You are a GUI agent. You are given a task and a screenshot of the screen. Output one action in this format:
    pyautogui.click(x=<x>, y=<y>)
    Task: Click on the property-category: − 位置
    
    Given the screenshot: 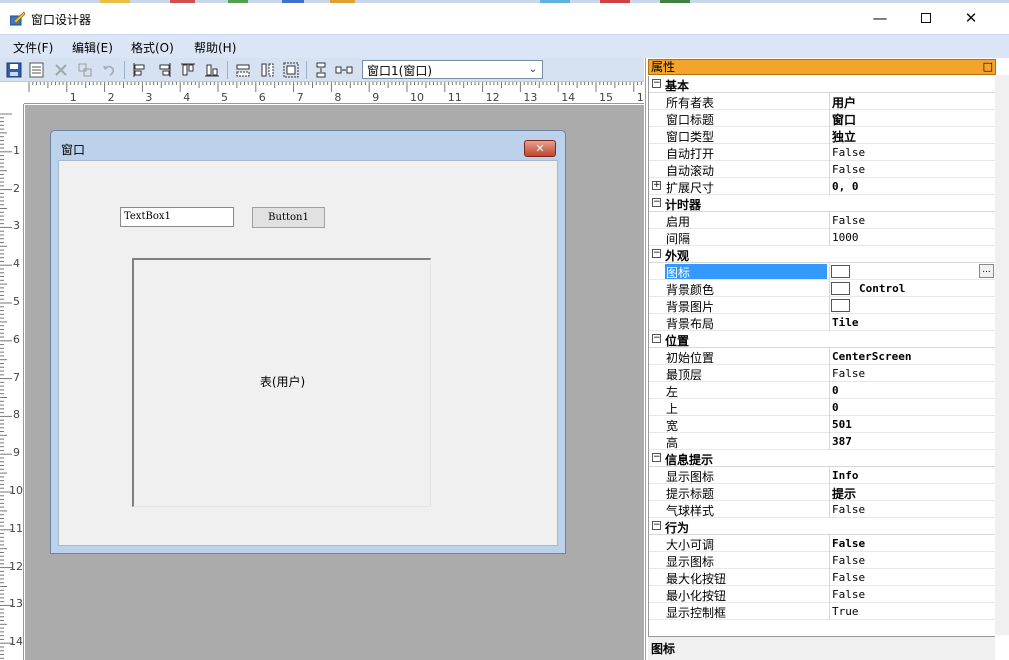 What is the action you would take?
    pyautogui.click(x=822, y=339)
    